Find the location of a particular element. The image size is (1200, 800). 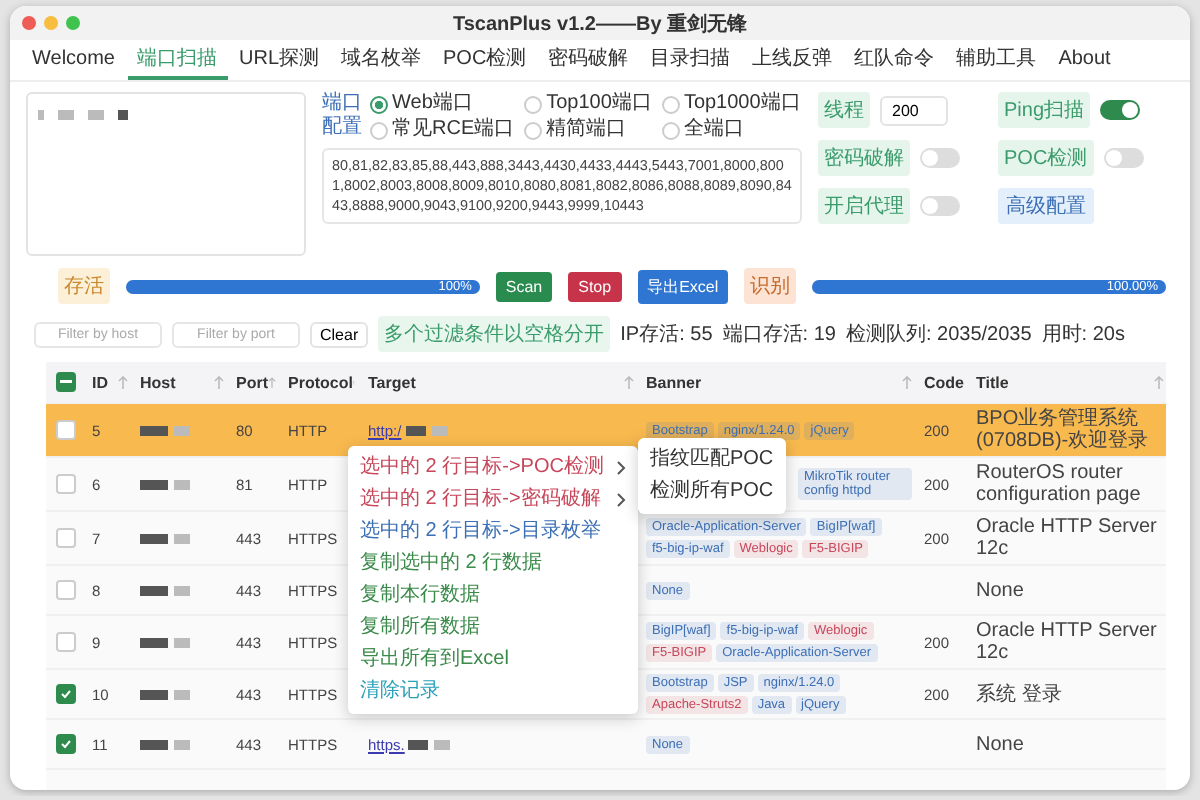

status-label: 存活 is located at coordinates (84, 286).